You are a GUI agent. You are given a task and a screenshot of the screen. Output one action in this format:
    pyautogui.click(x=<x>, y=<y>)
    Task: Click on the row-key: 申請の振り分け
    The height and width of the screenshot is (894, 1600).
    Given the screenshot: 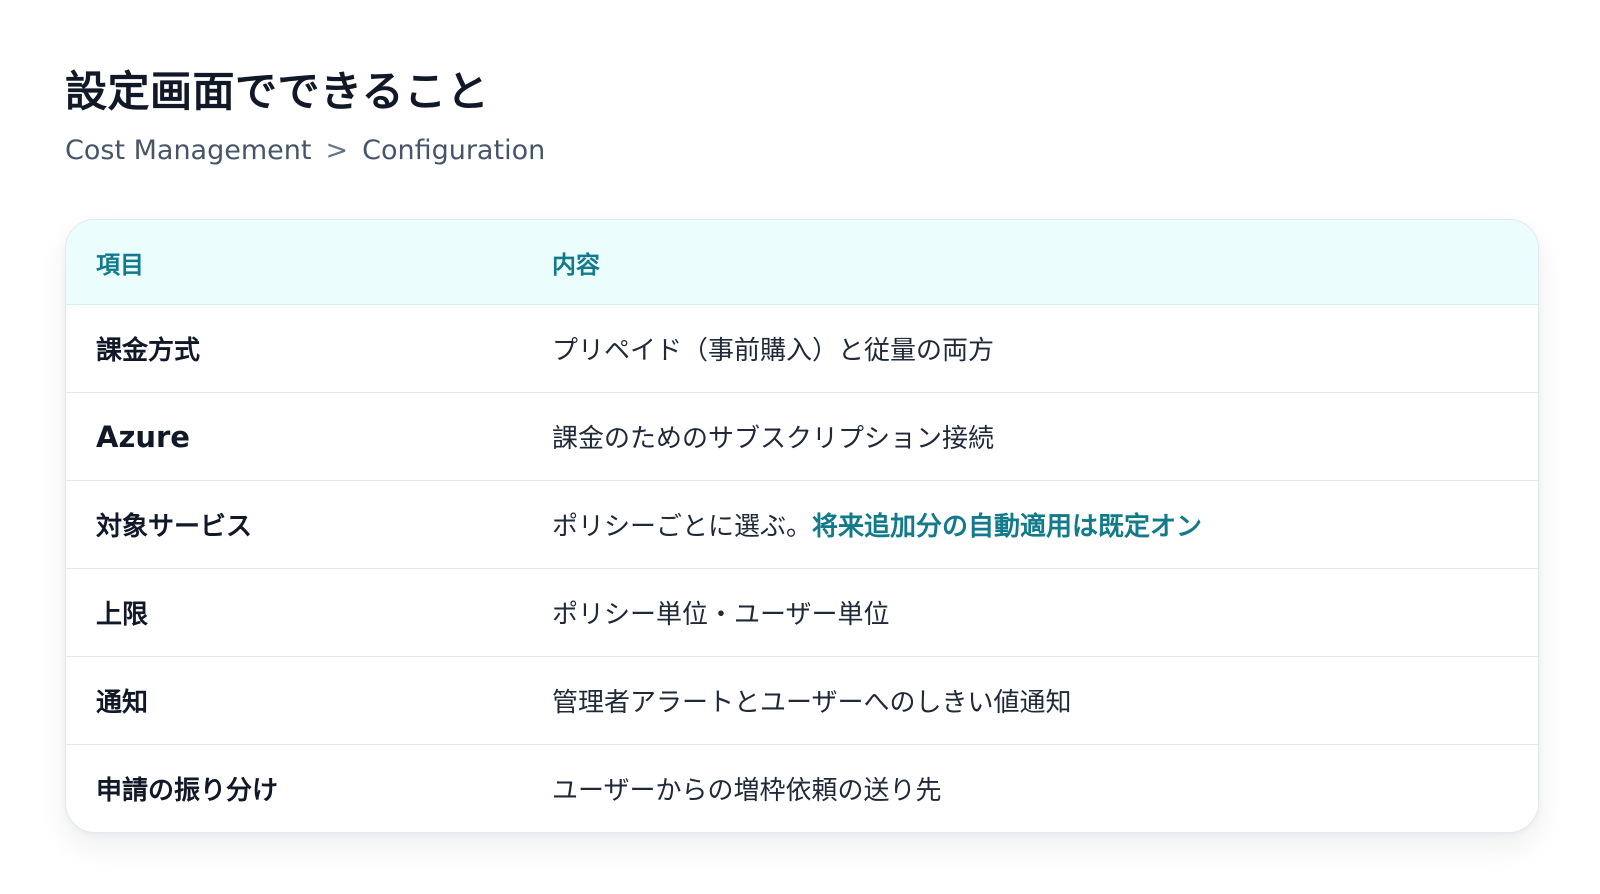 What is the action you would take?
    pyautogui.click(x=187, y=790)
    